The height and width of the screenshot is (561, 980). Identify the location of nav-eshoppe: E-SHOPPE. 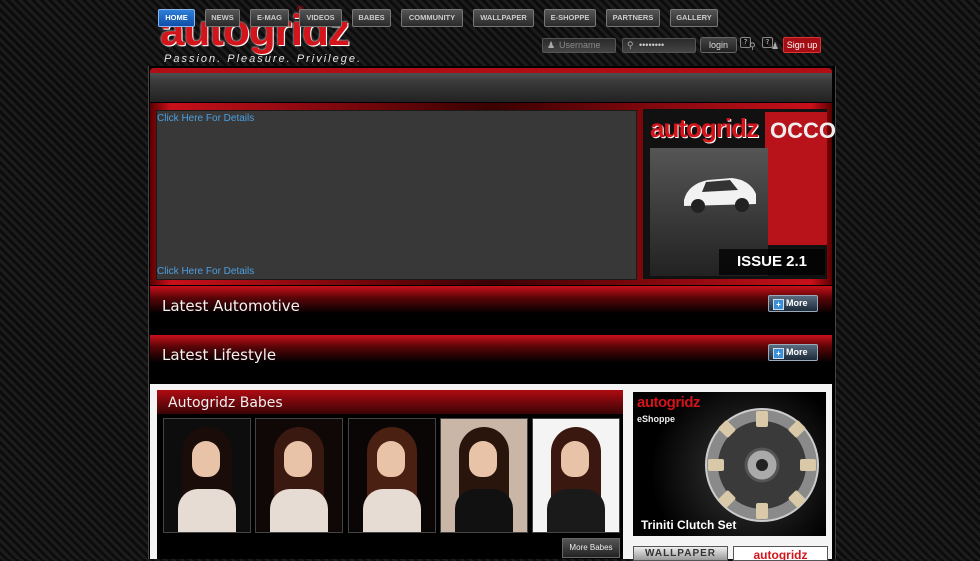
(570, 18).